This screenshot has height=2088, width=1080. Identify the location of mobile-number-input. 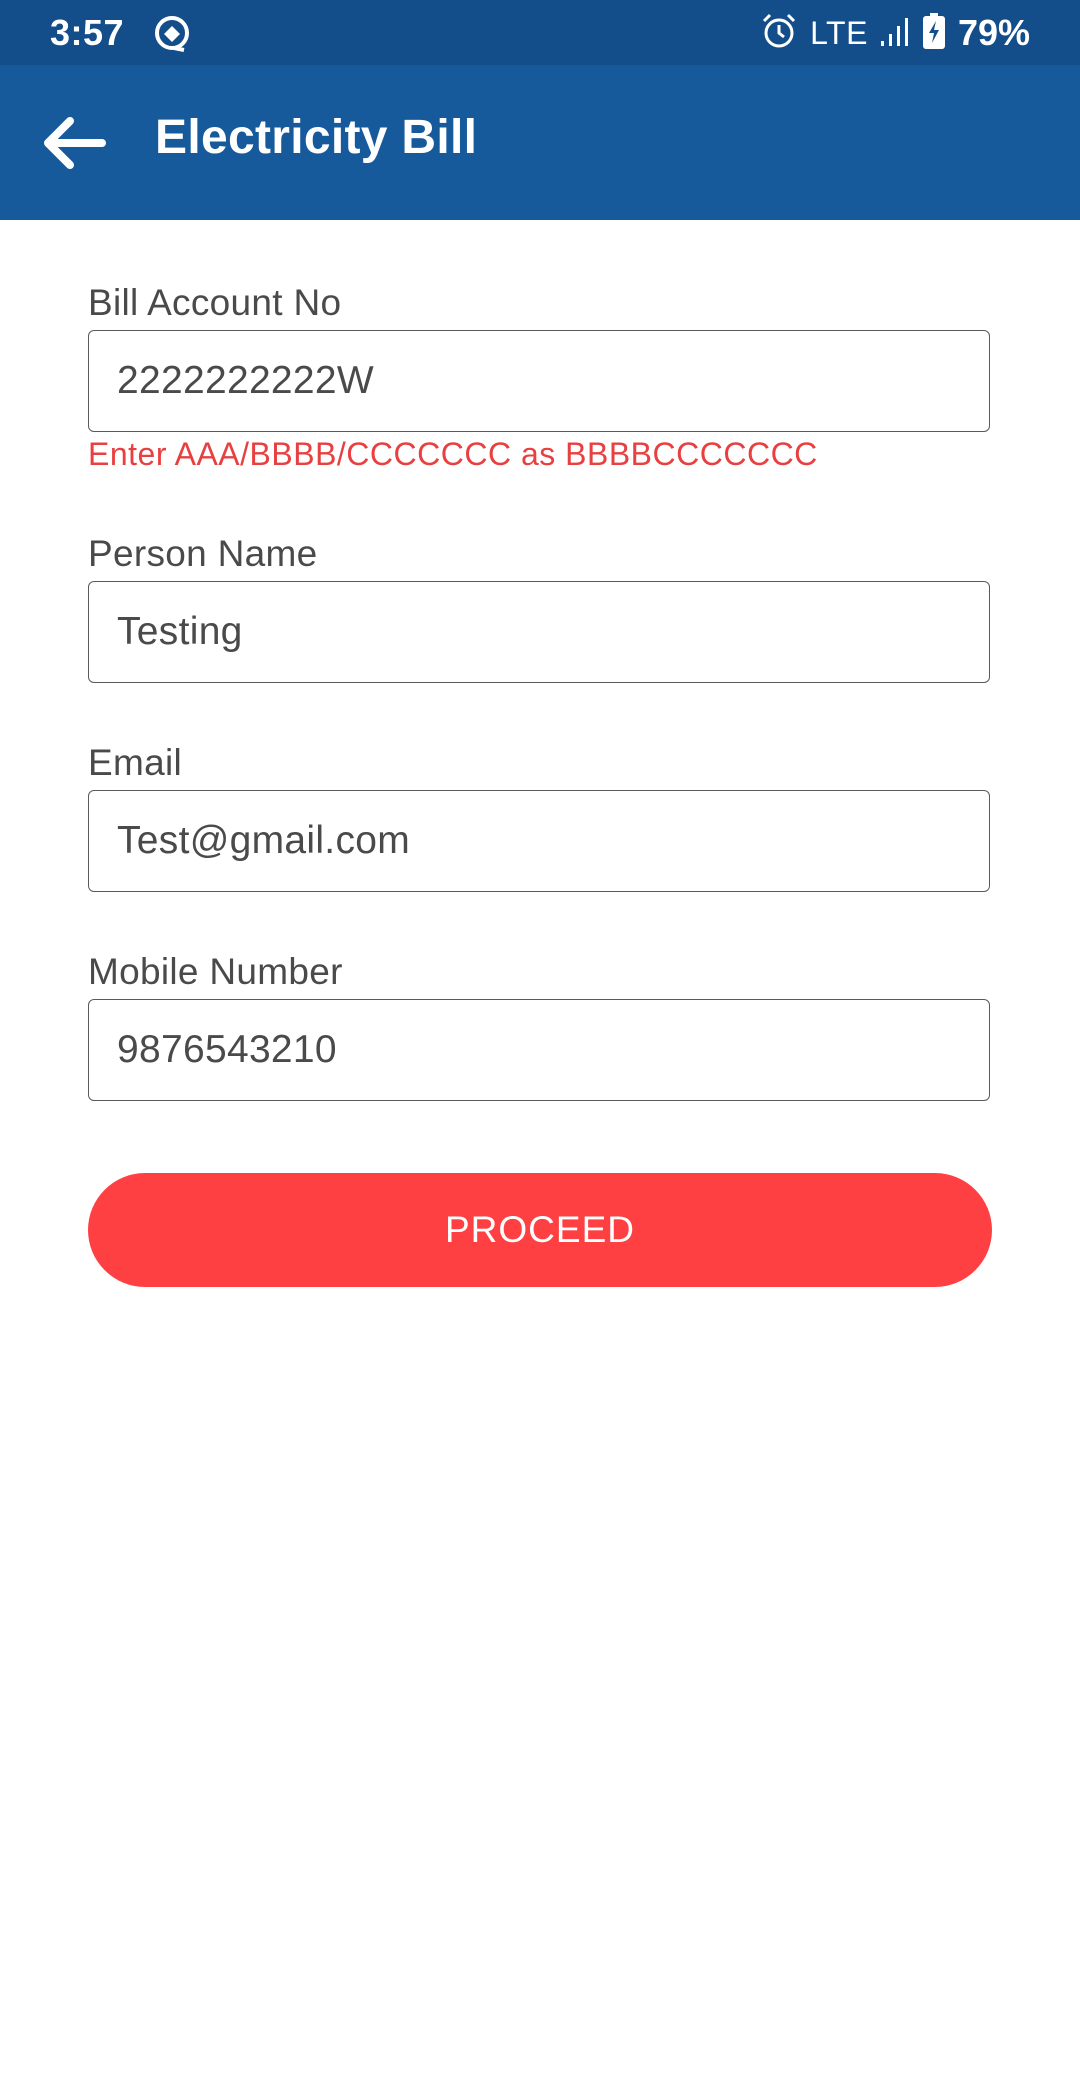
(537, 1050).